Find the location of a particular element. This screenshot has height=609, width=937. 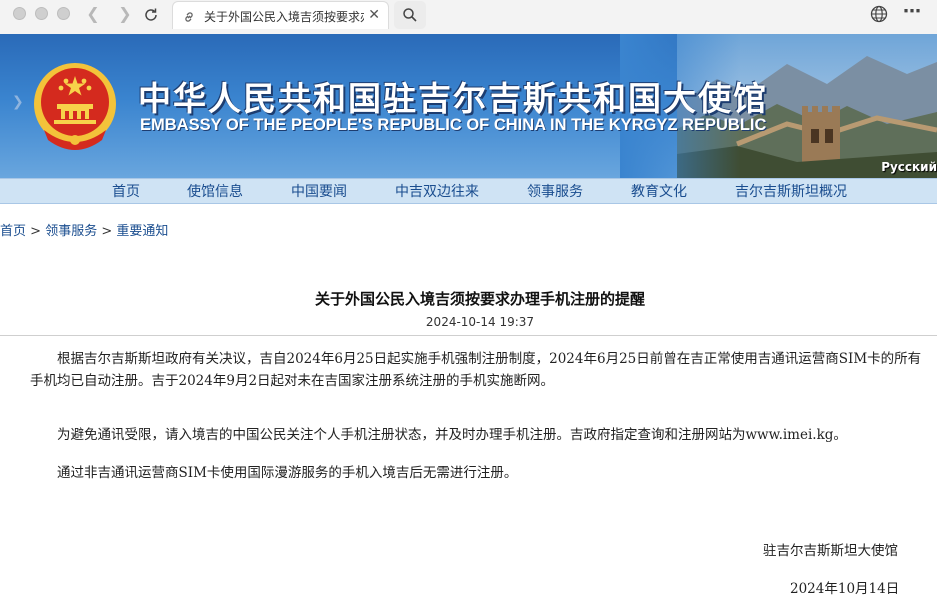

close-icon: ✕ is located at coordinates (374, 15).